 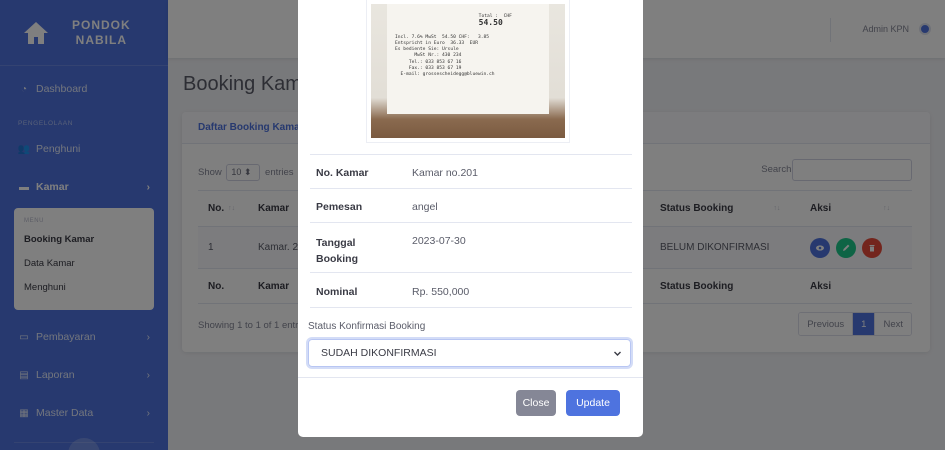 What do you see at coordinates (337, 292) in the screenshot?
I see `detail-label: Nominal` at bounding box center [337, 292].